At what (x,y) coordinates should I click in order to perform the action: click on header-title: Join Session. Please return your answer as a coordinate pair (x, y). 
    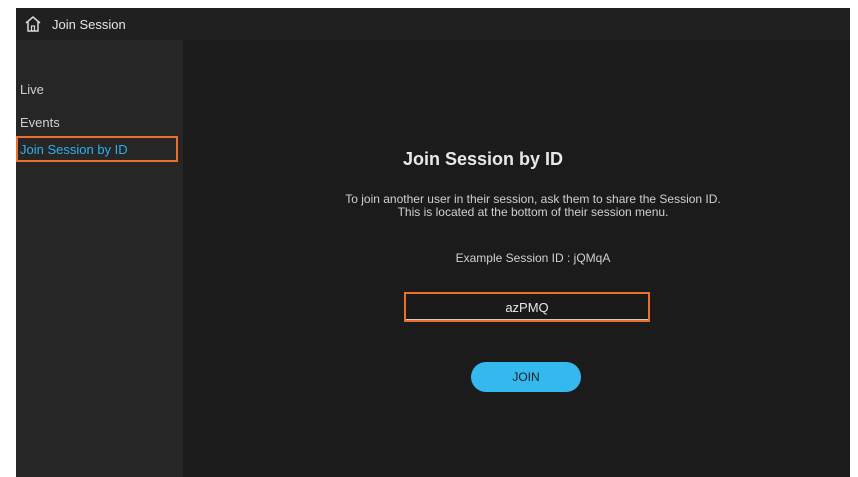
    Looking at the image, I should click on (89, 24).